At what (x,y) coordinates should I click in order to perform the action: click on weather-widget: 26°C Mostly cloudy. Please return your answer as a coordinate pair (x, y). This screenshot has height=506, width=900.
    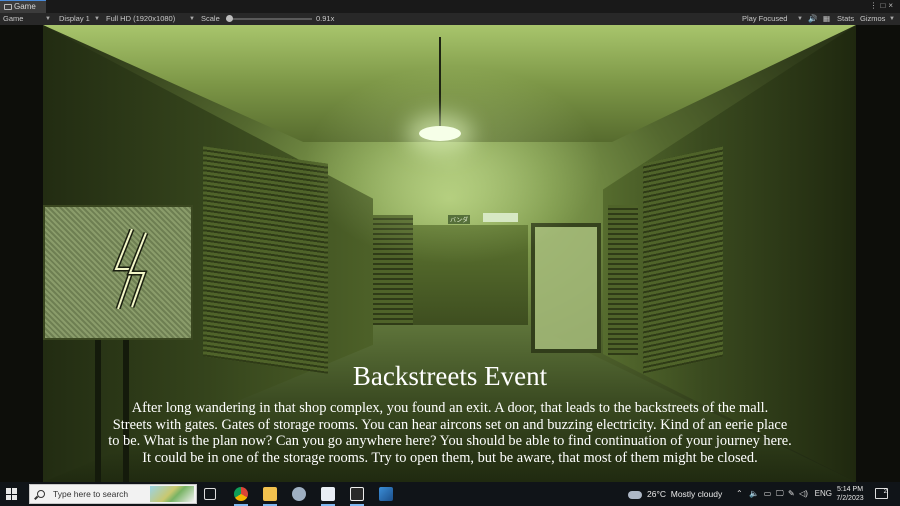
    Looking at the image, I should click on (675, 494).